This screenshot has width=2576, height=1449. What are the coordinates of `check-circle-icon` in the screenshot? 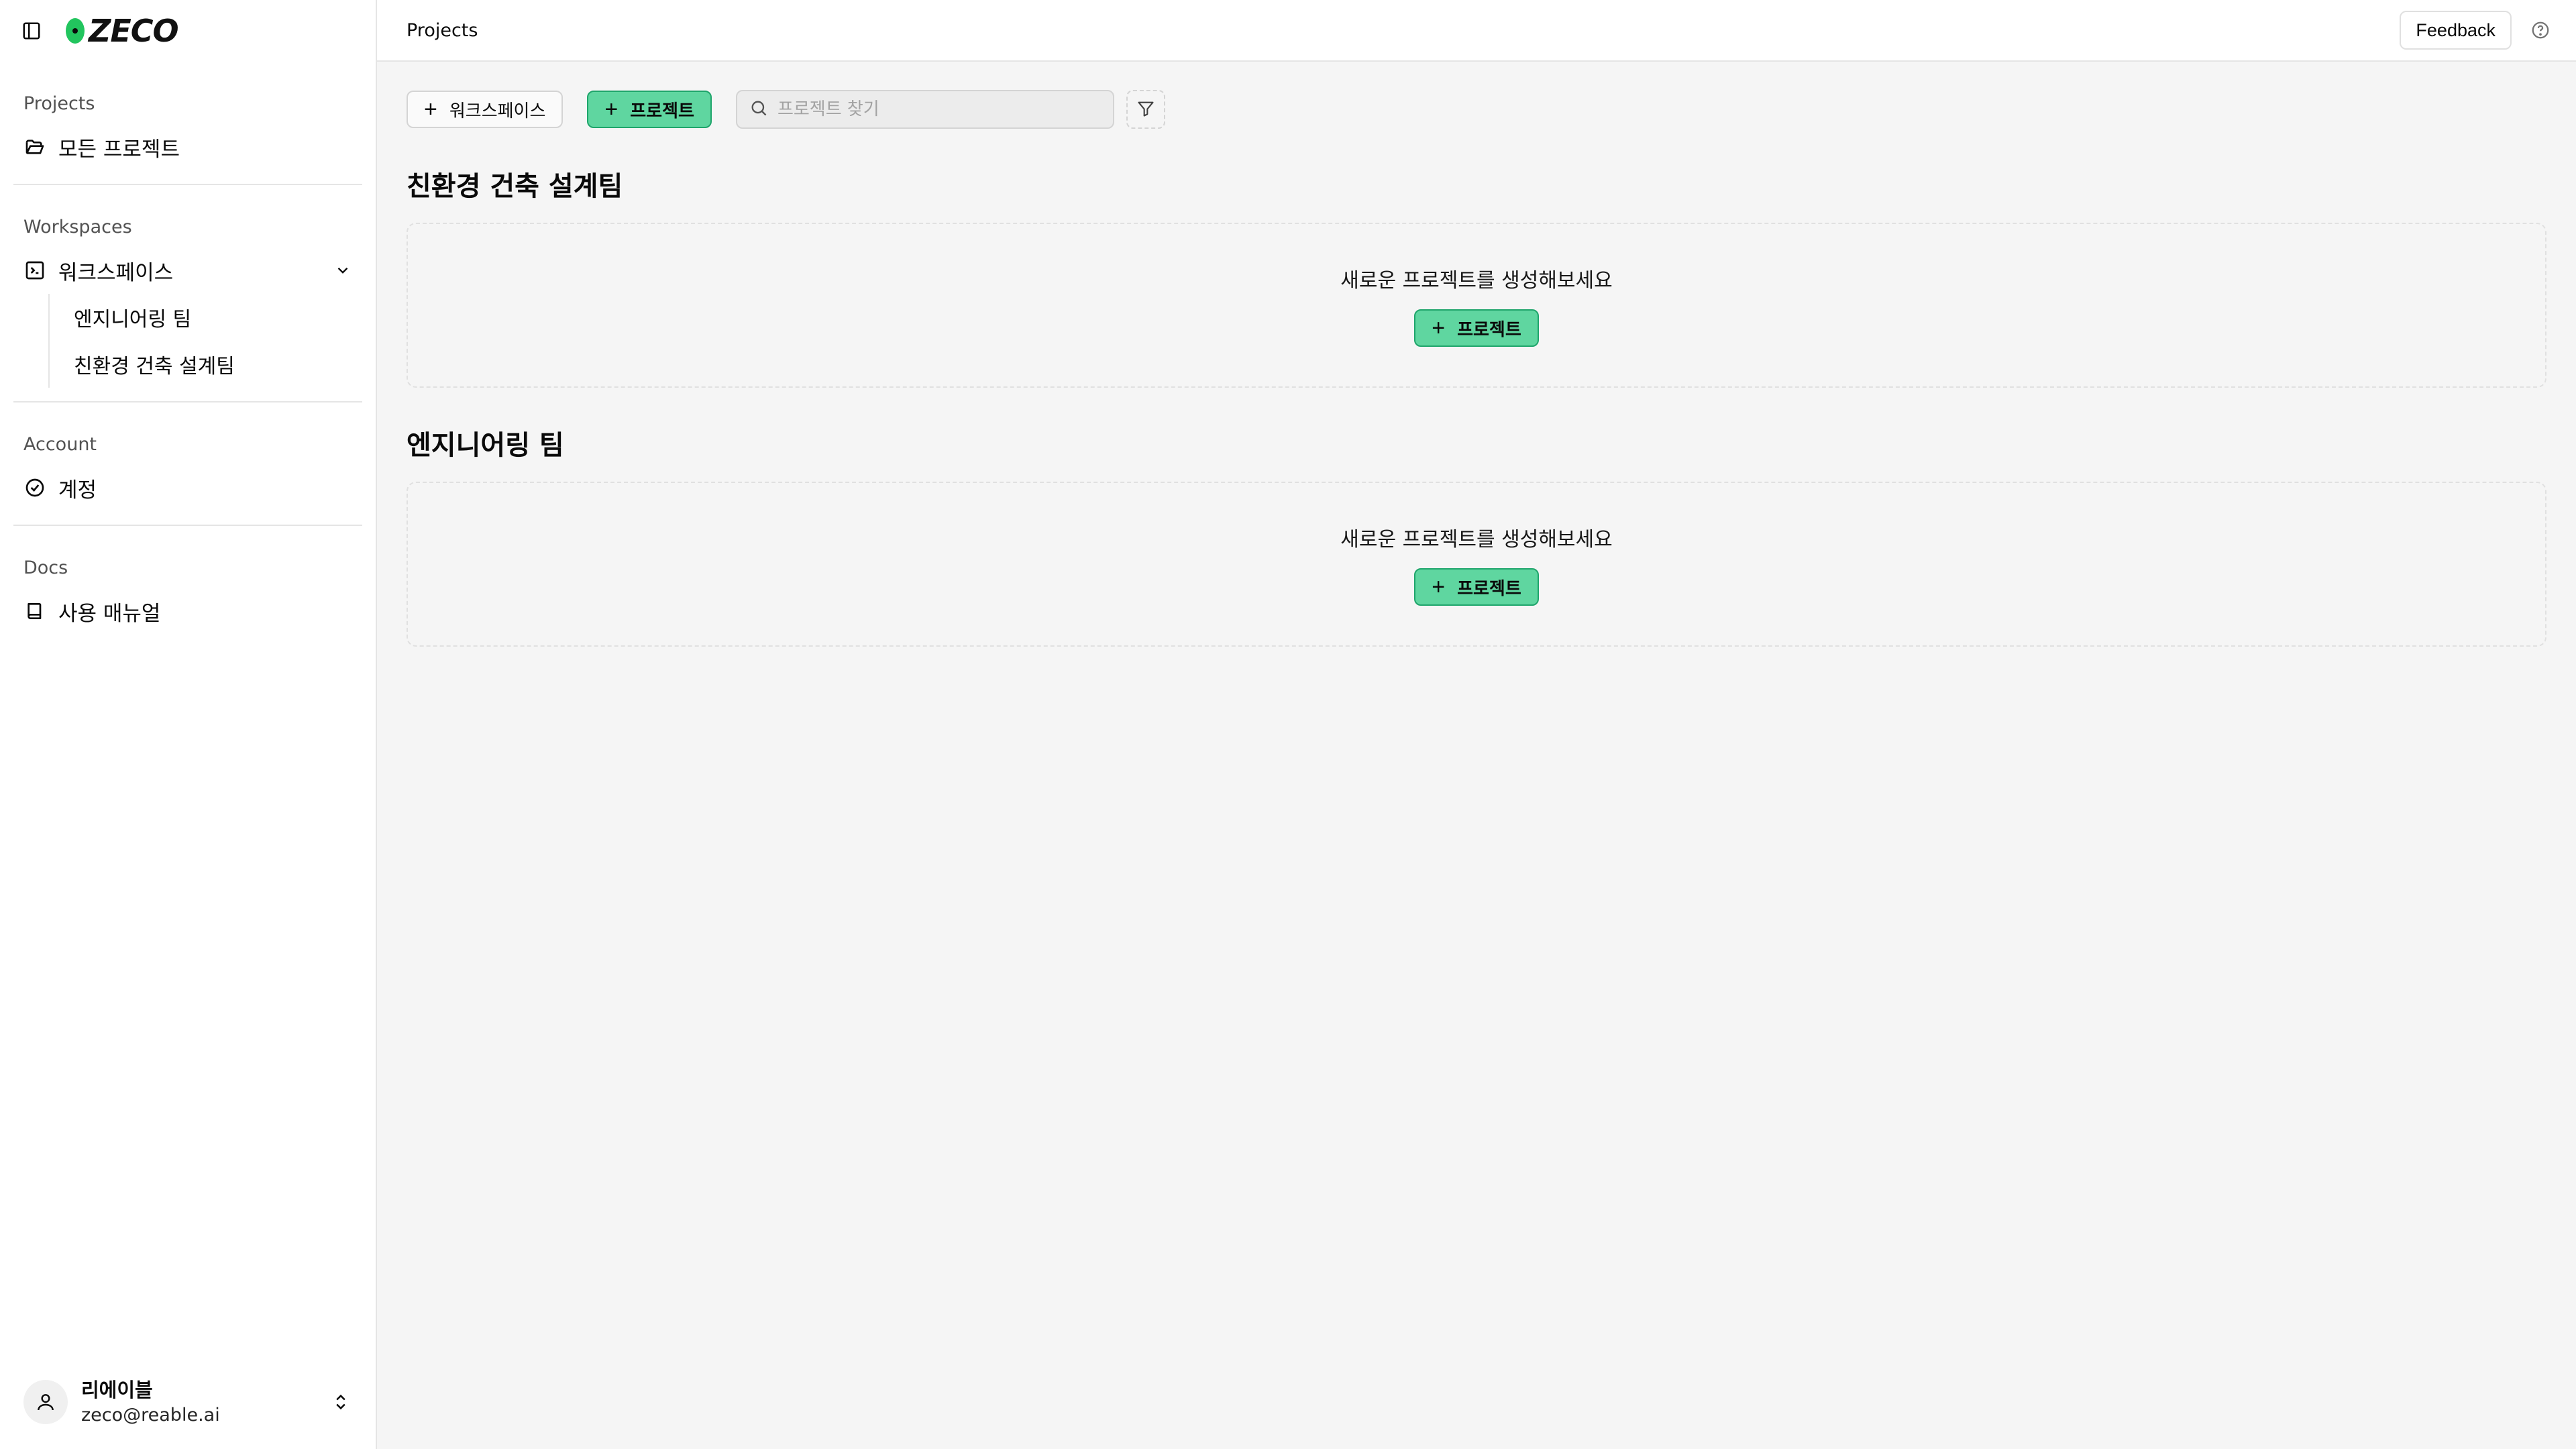 It's located at (34, 487).